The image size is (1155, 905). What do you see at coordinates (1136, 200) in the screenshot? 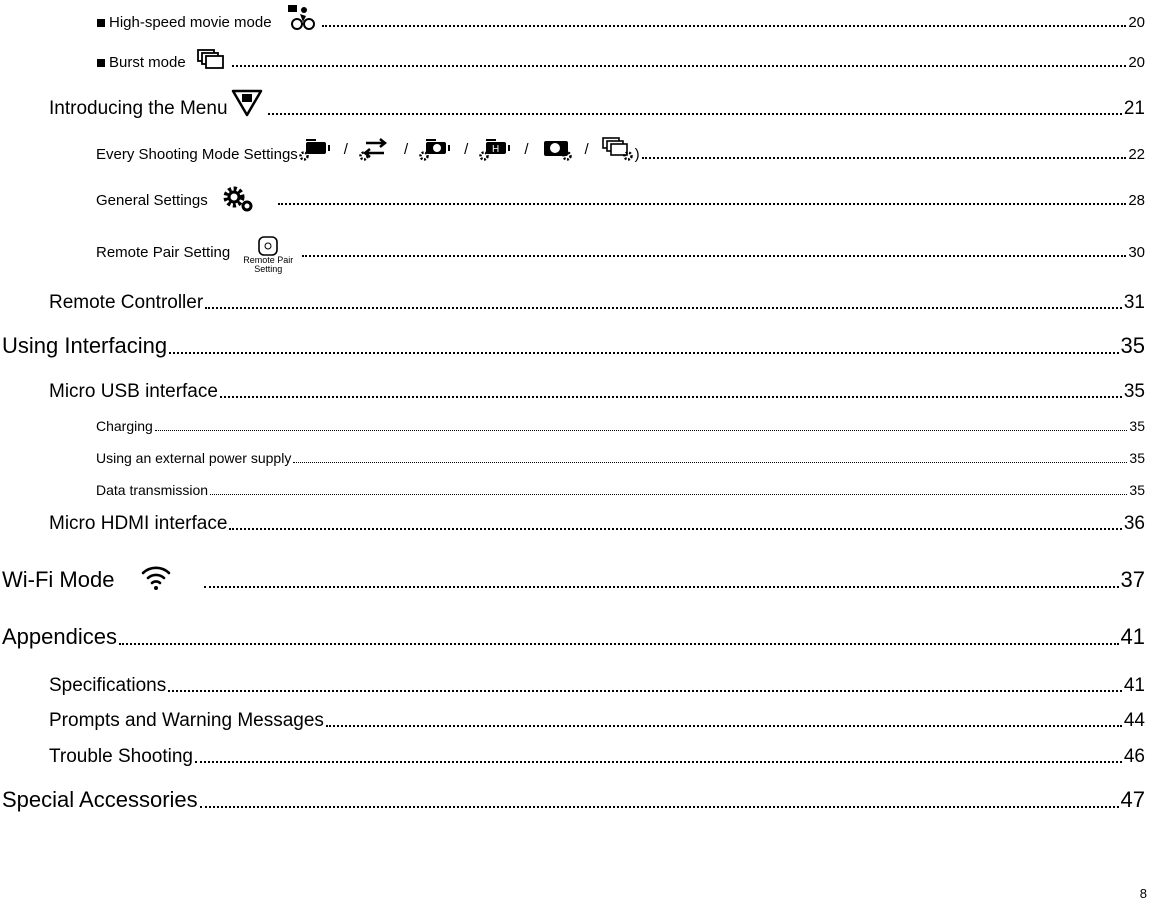
I see `page-ref: 28` at bounding box center [1136, 200].